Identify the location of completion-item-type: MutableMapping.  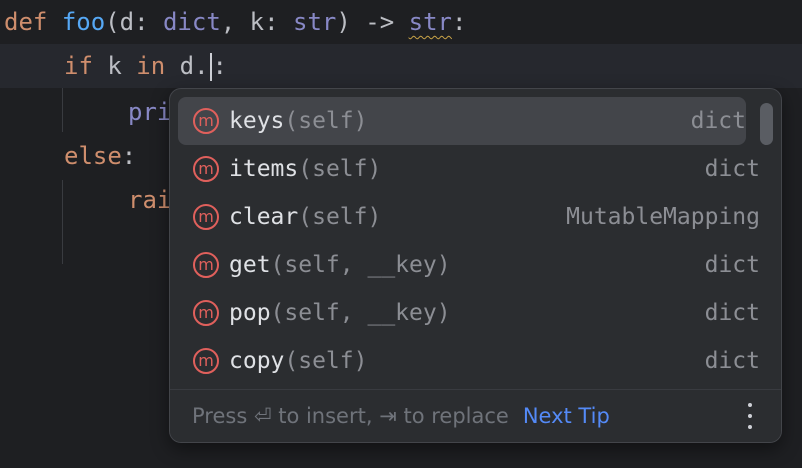
(663, 217).